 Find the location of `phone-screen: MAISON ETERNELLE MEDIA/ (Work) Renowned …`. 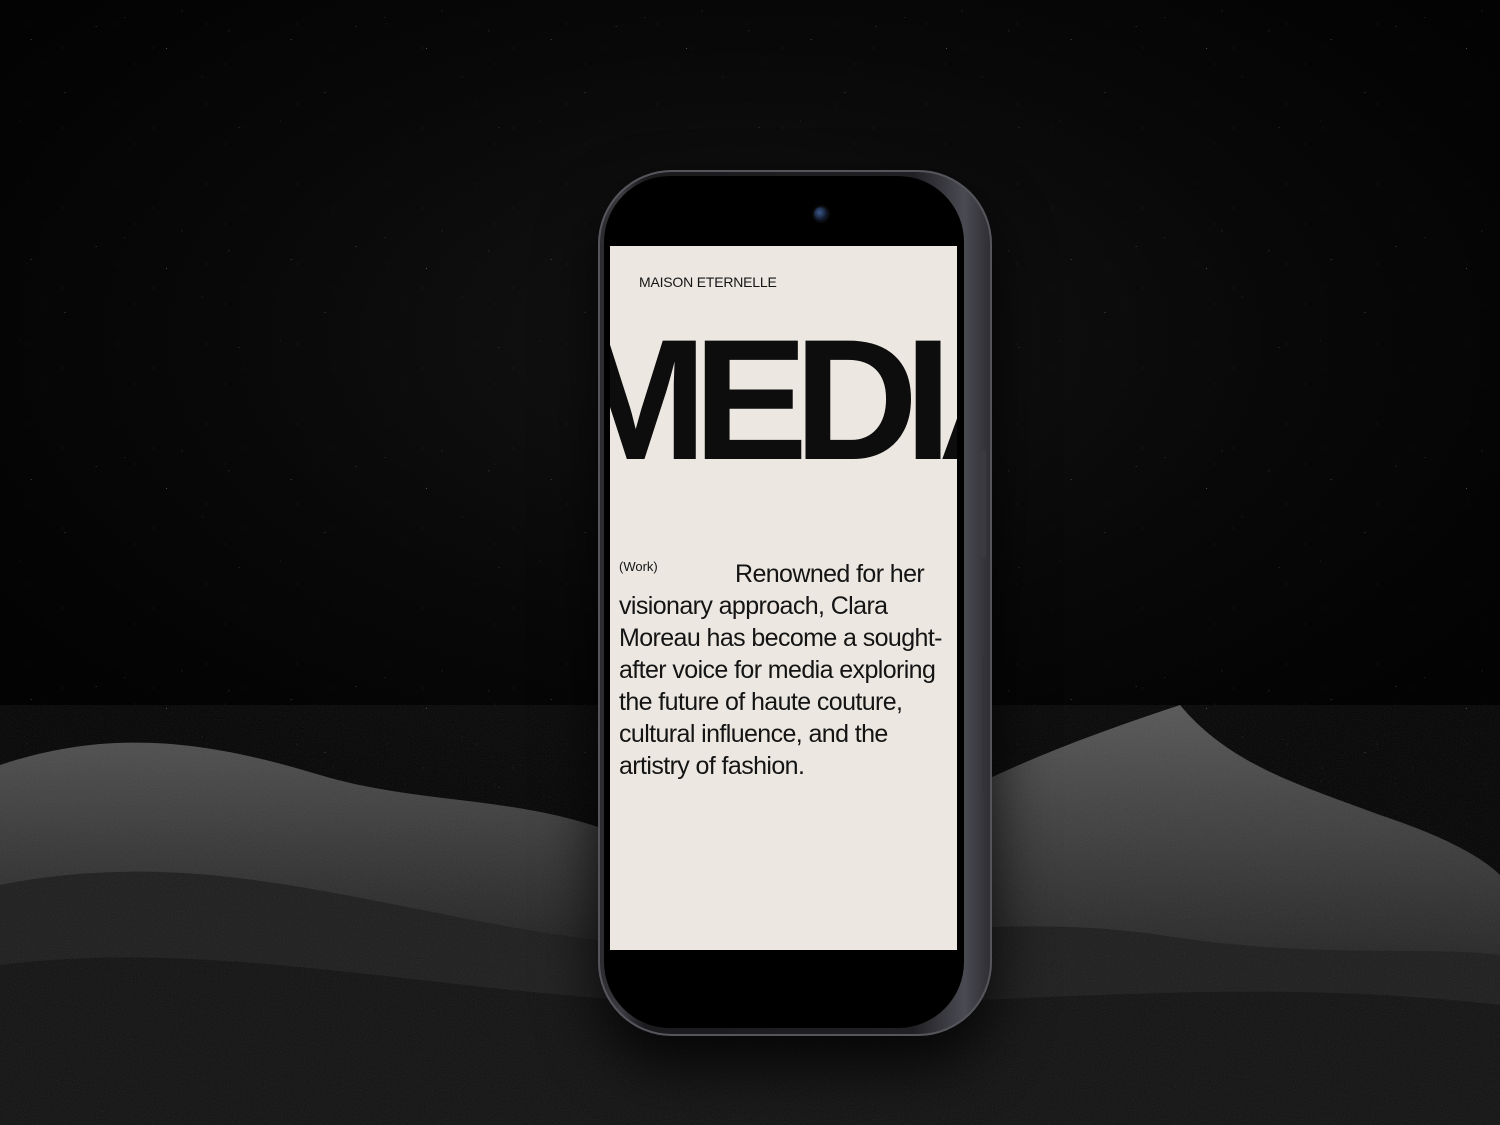

phone-screen: MAISON ETERNELLE MEDIA/ (Work) Renowned … is located at coordinates (783, 598).